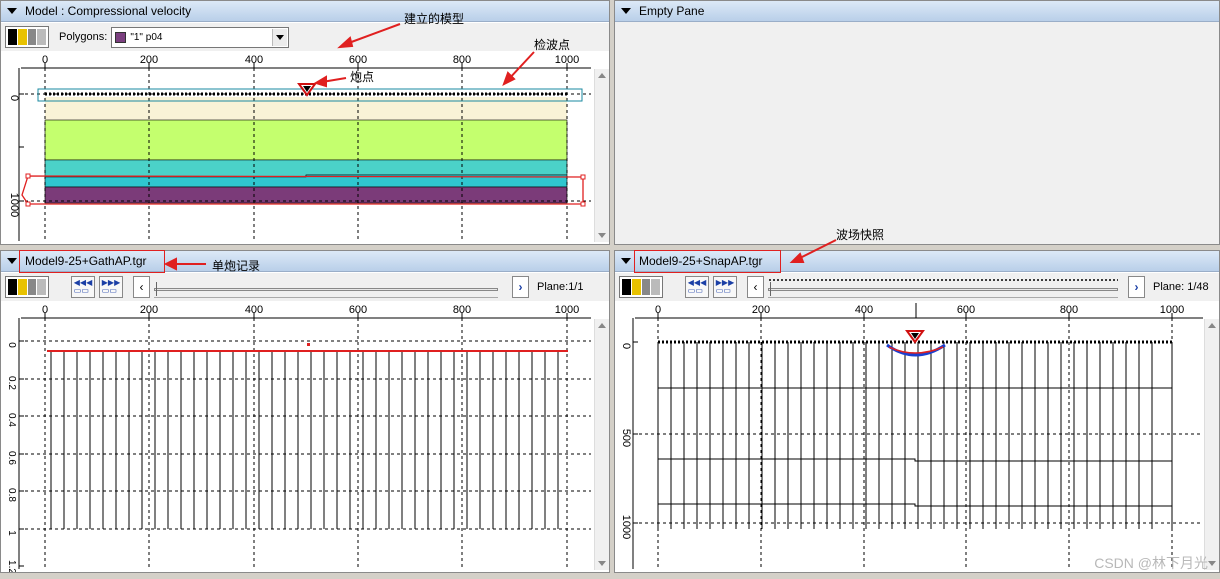 This screenshot has width=1220, height=579. Describe the element at coordinates (11, 566) in the screenshot. I see `gather-y-tick: 1.2` at that location.